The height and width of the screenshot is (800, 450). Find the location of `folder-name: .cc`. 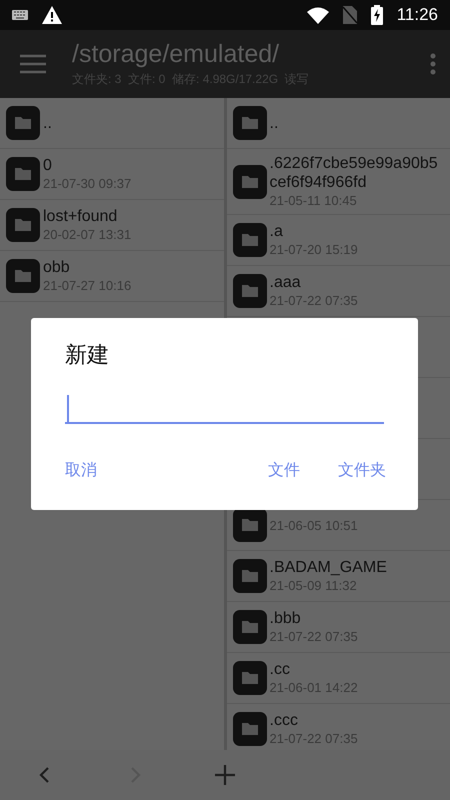

folder-name: .cc is located at coordinates (280, 669).